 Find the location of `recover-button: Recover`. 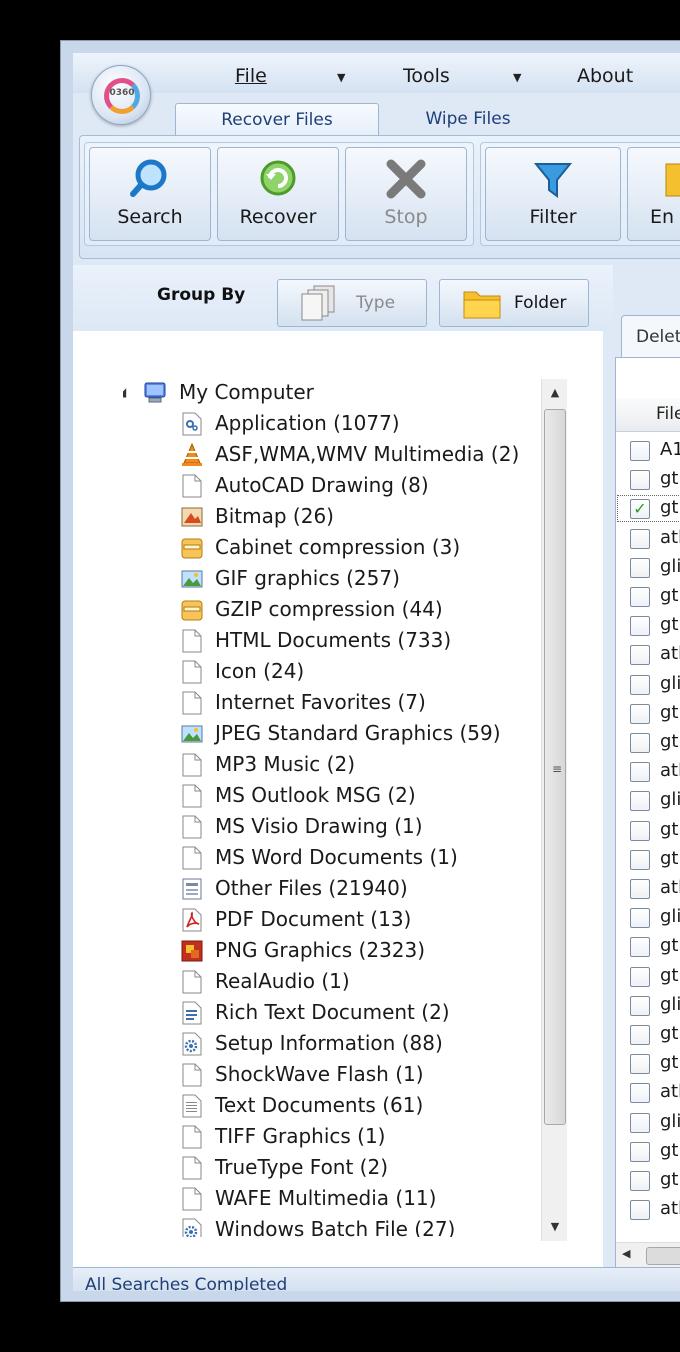

recover-button: Recover is located at coordinates (278, 194).